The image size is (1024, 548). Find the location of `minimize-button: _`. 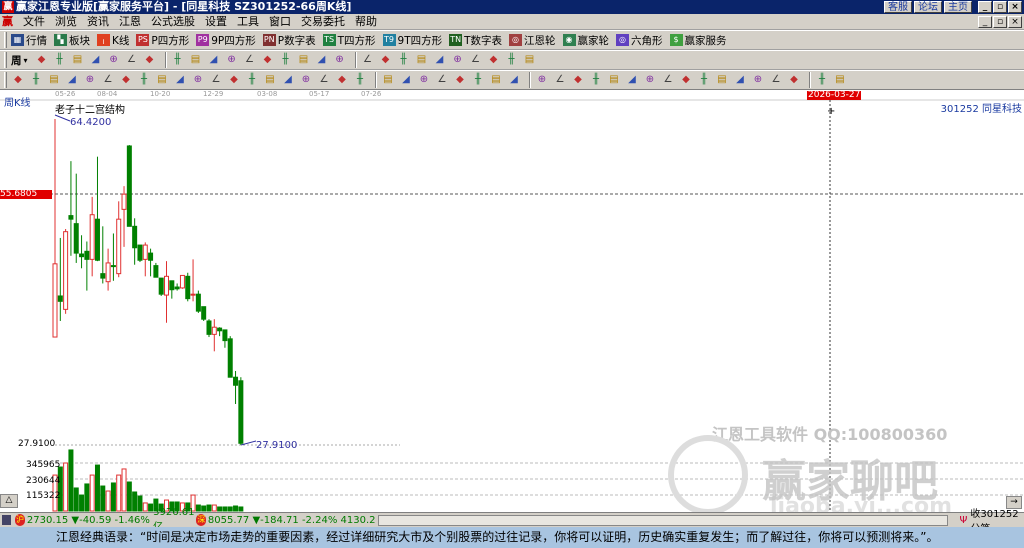

minimize-button: _ is located at coordinates (985, 7).